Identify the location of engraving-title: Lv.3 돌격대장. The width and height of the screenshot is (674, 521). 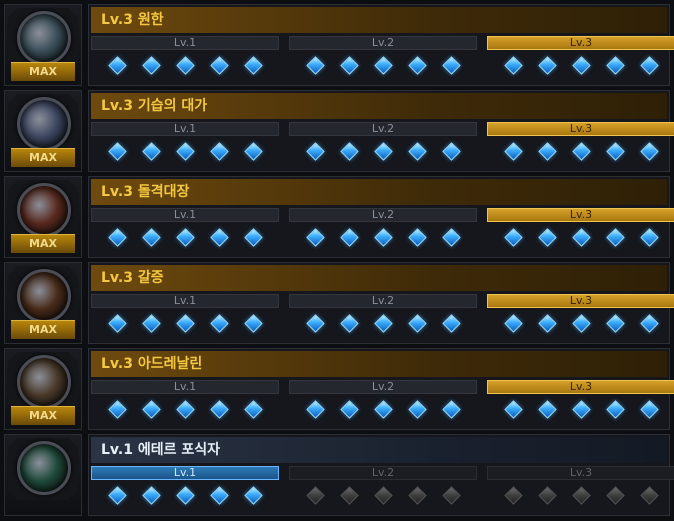
(379, 192).